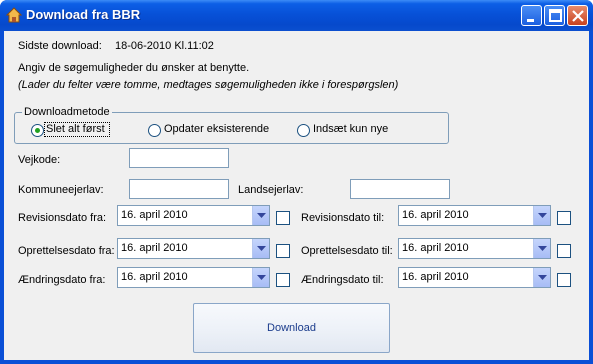 This screenshot has height=364, width=593. I want to click on maximize-button, so click(554, 15).